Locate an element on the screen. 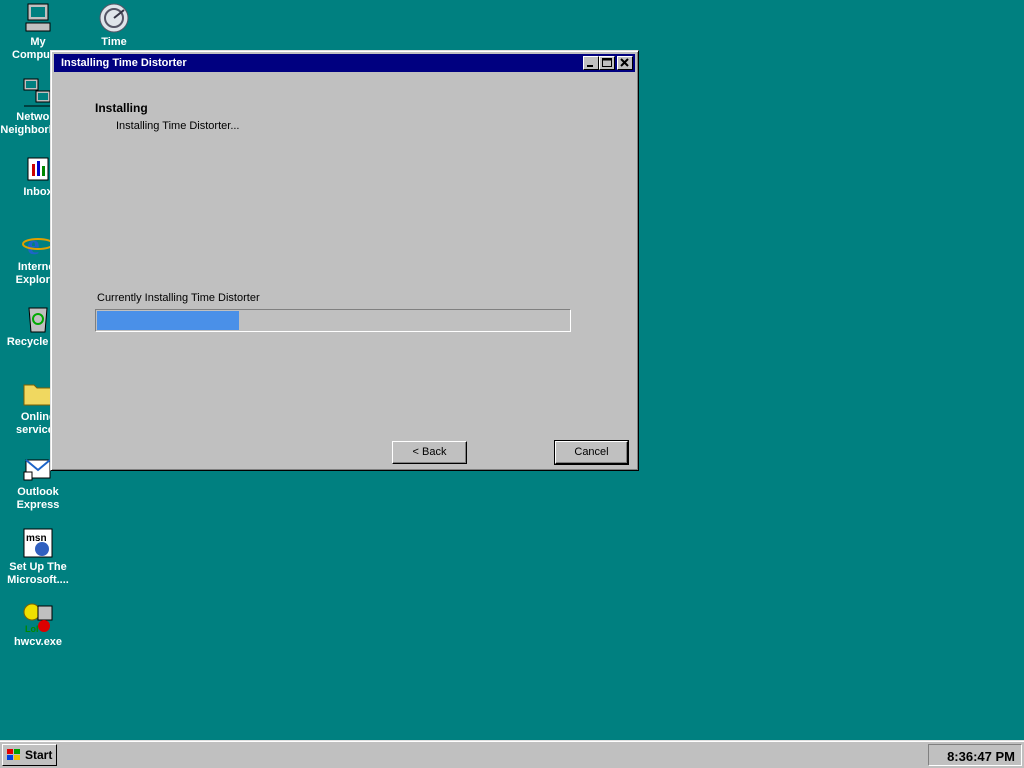 The height and width of the screenshot is (768, 1024). start-button: Start is located at coordinates (29, 755).